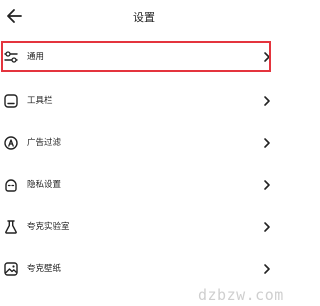 The image size is (320, 306). I want to click on settings-item-wallpaper: 夸克壁纸, so click(144, 269).